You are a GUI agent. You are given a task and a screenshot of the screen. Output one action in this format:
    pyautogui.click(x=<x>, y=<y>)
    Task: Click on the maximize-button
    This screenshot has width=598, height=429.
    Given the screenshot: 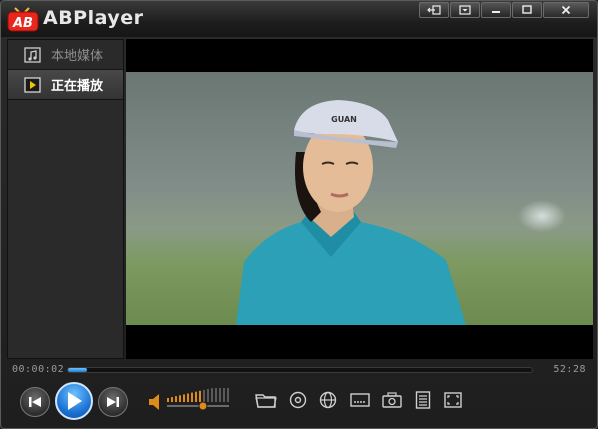 What is the action you would take?
    pyautogui.click(x=527, y=10)
    